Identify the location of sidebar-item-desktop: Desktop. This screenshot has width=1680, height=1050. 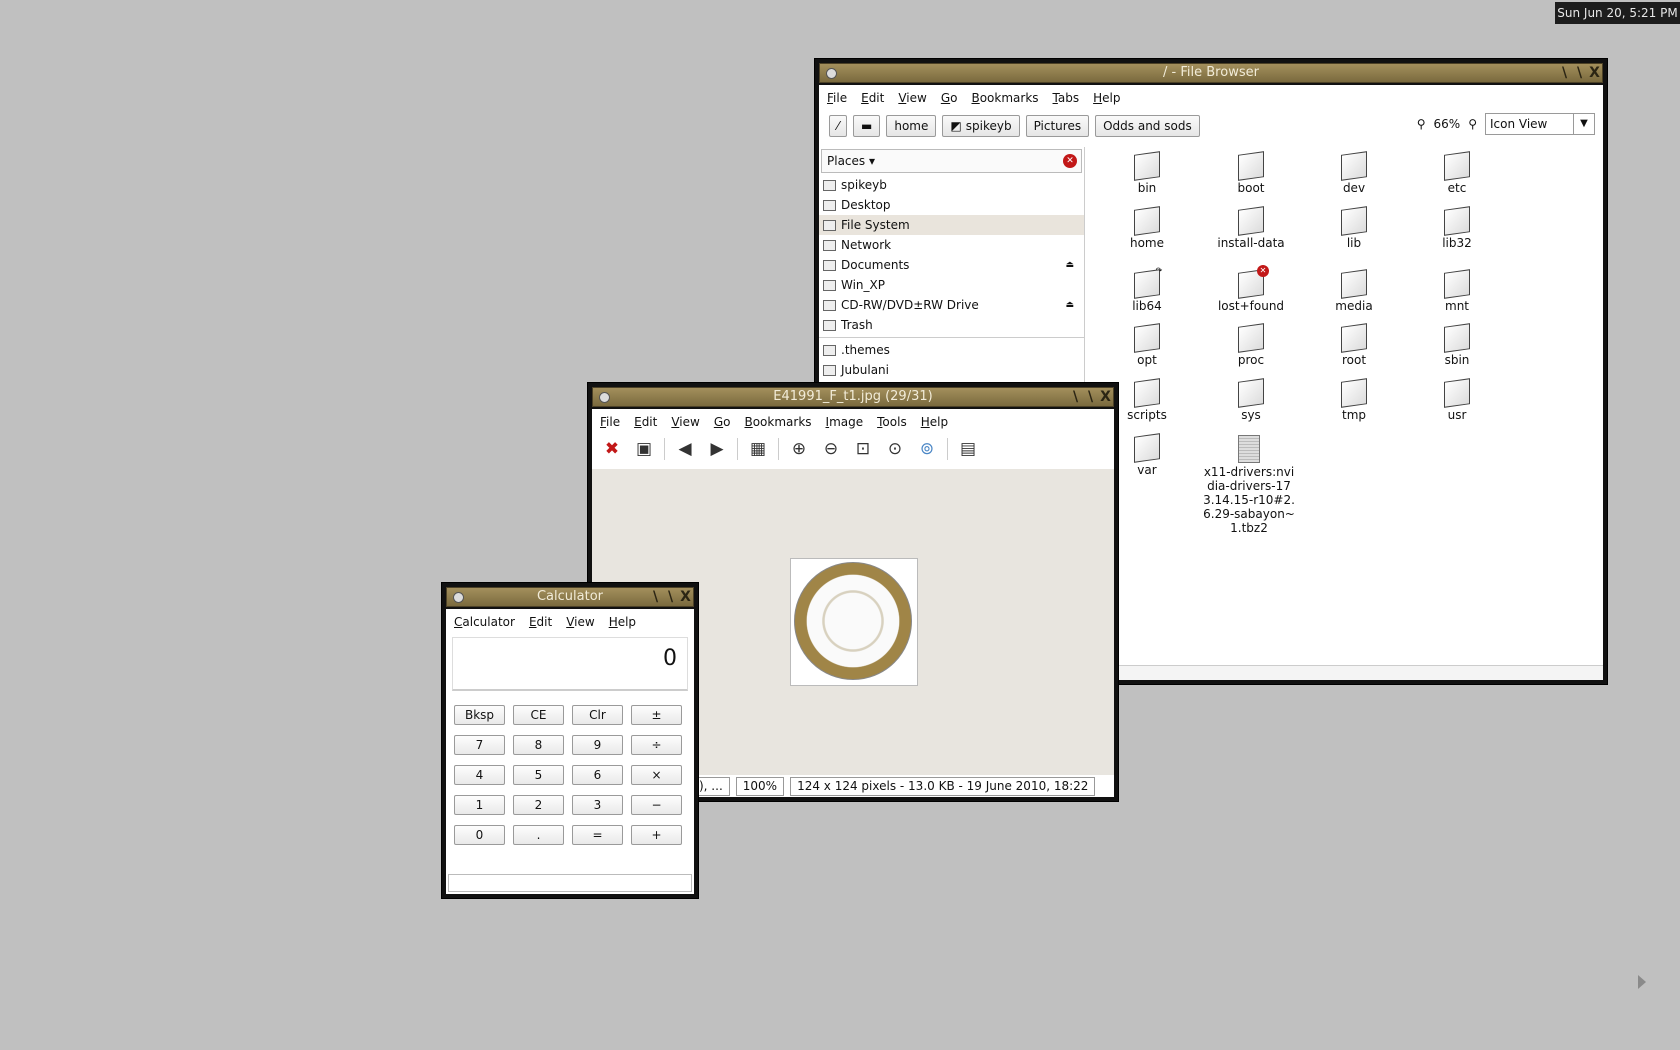
(951, 205).